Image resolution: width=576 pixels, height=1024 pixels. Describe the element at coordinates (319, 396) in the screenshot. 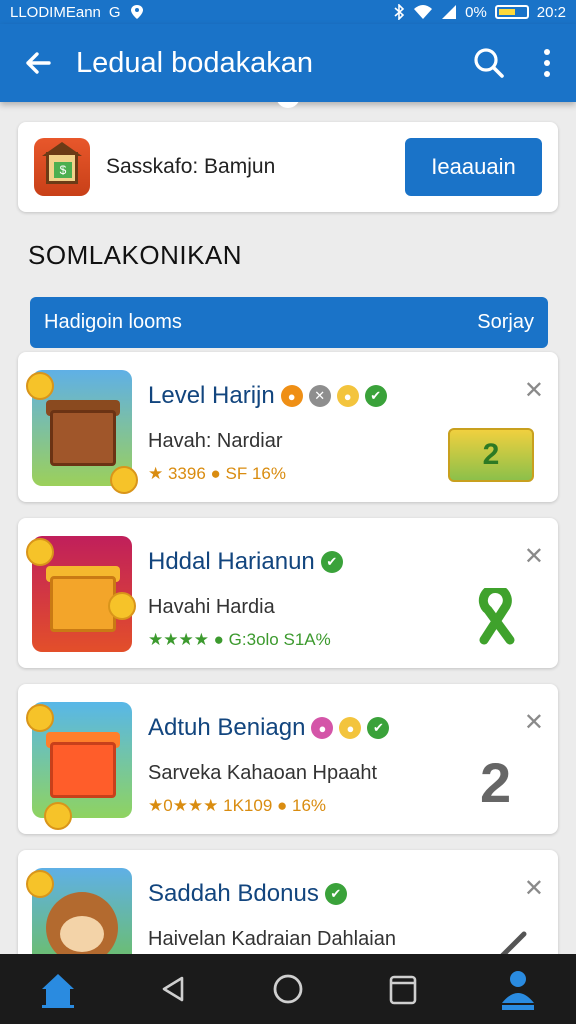

I see `gear-badge-icon: ✕` at that location.